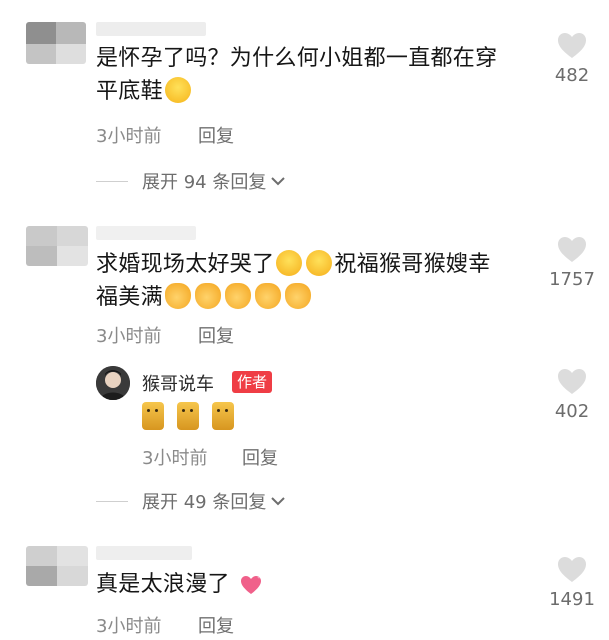 Image resolution: width=609 pixels, height=640 pixels. Describe the element at coordinates (204, 182) in the screenshot. I see `expand-replies-label: 展开 94 条回复` at that location.